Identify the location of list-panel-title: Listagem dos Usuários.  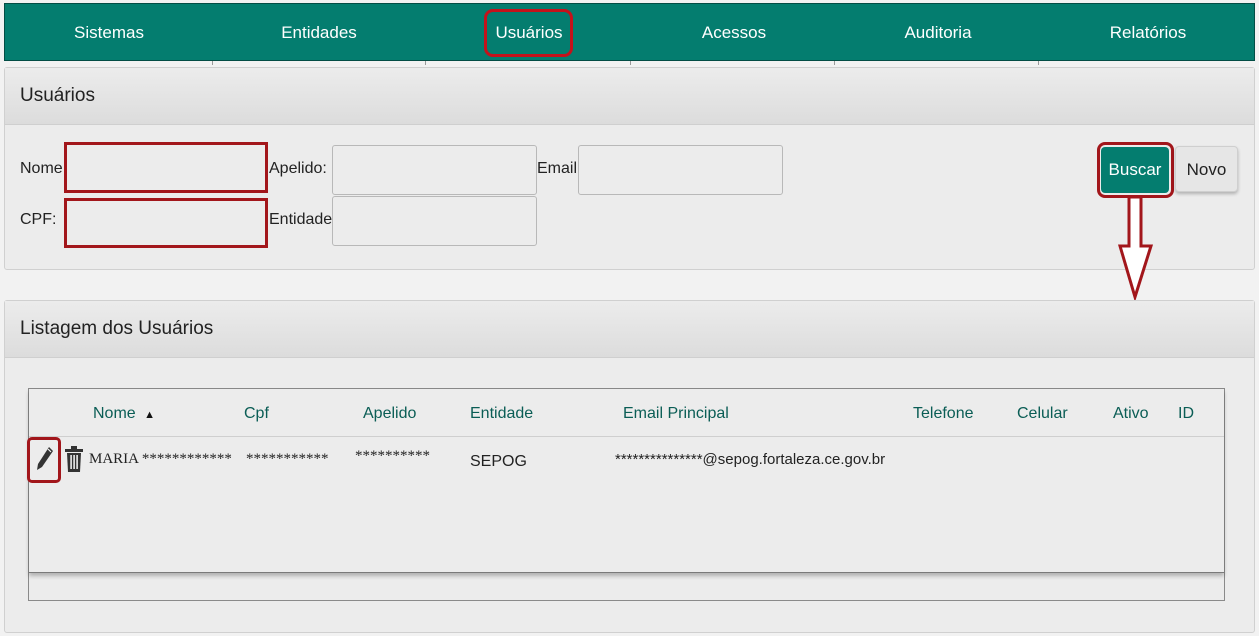
(629, 329).